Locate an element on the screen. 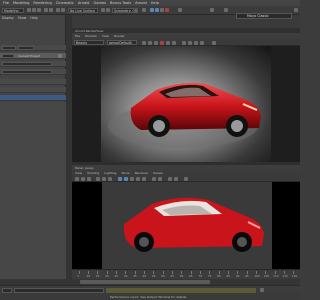  select-object-icon is located at coordinates (63, 10).